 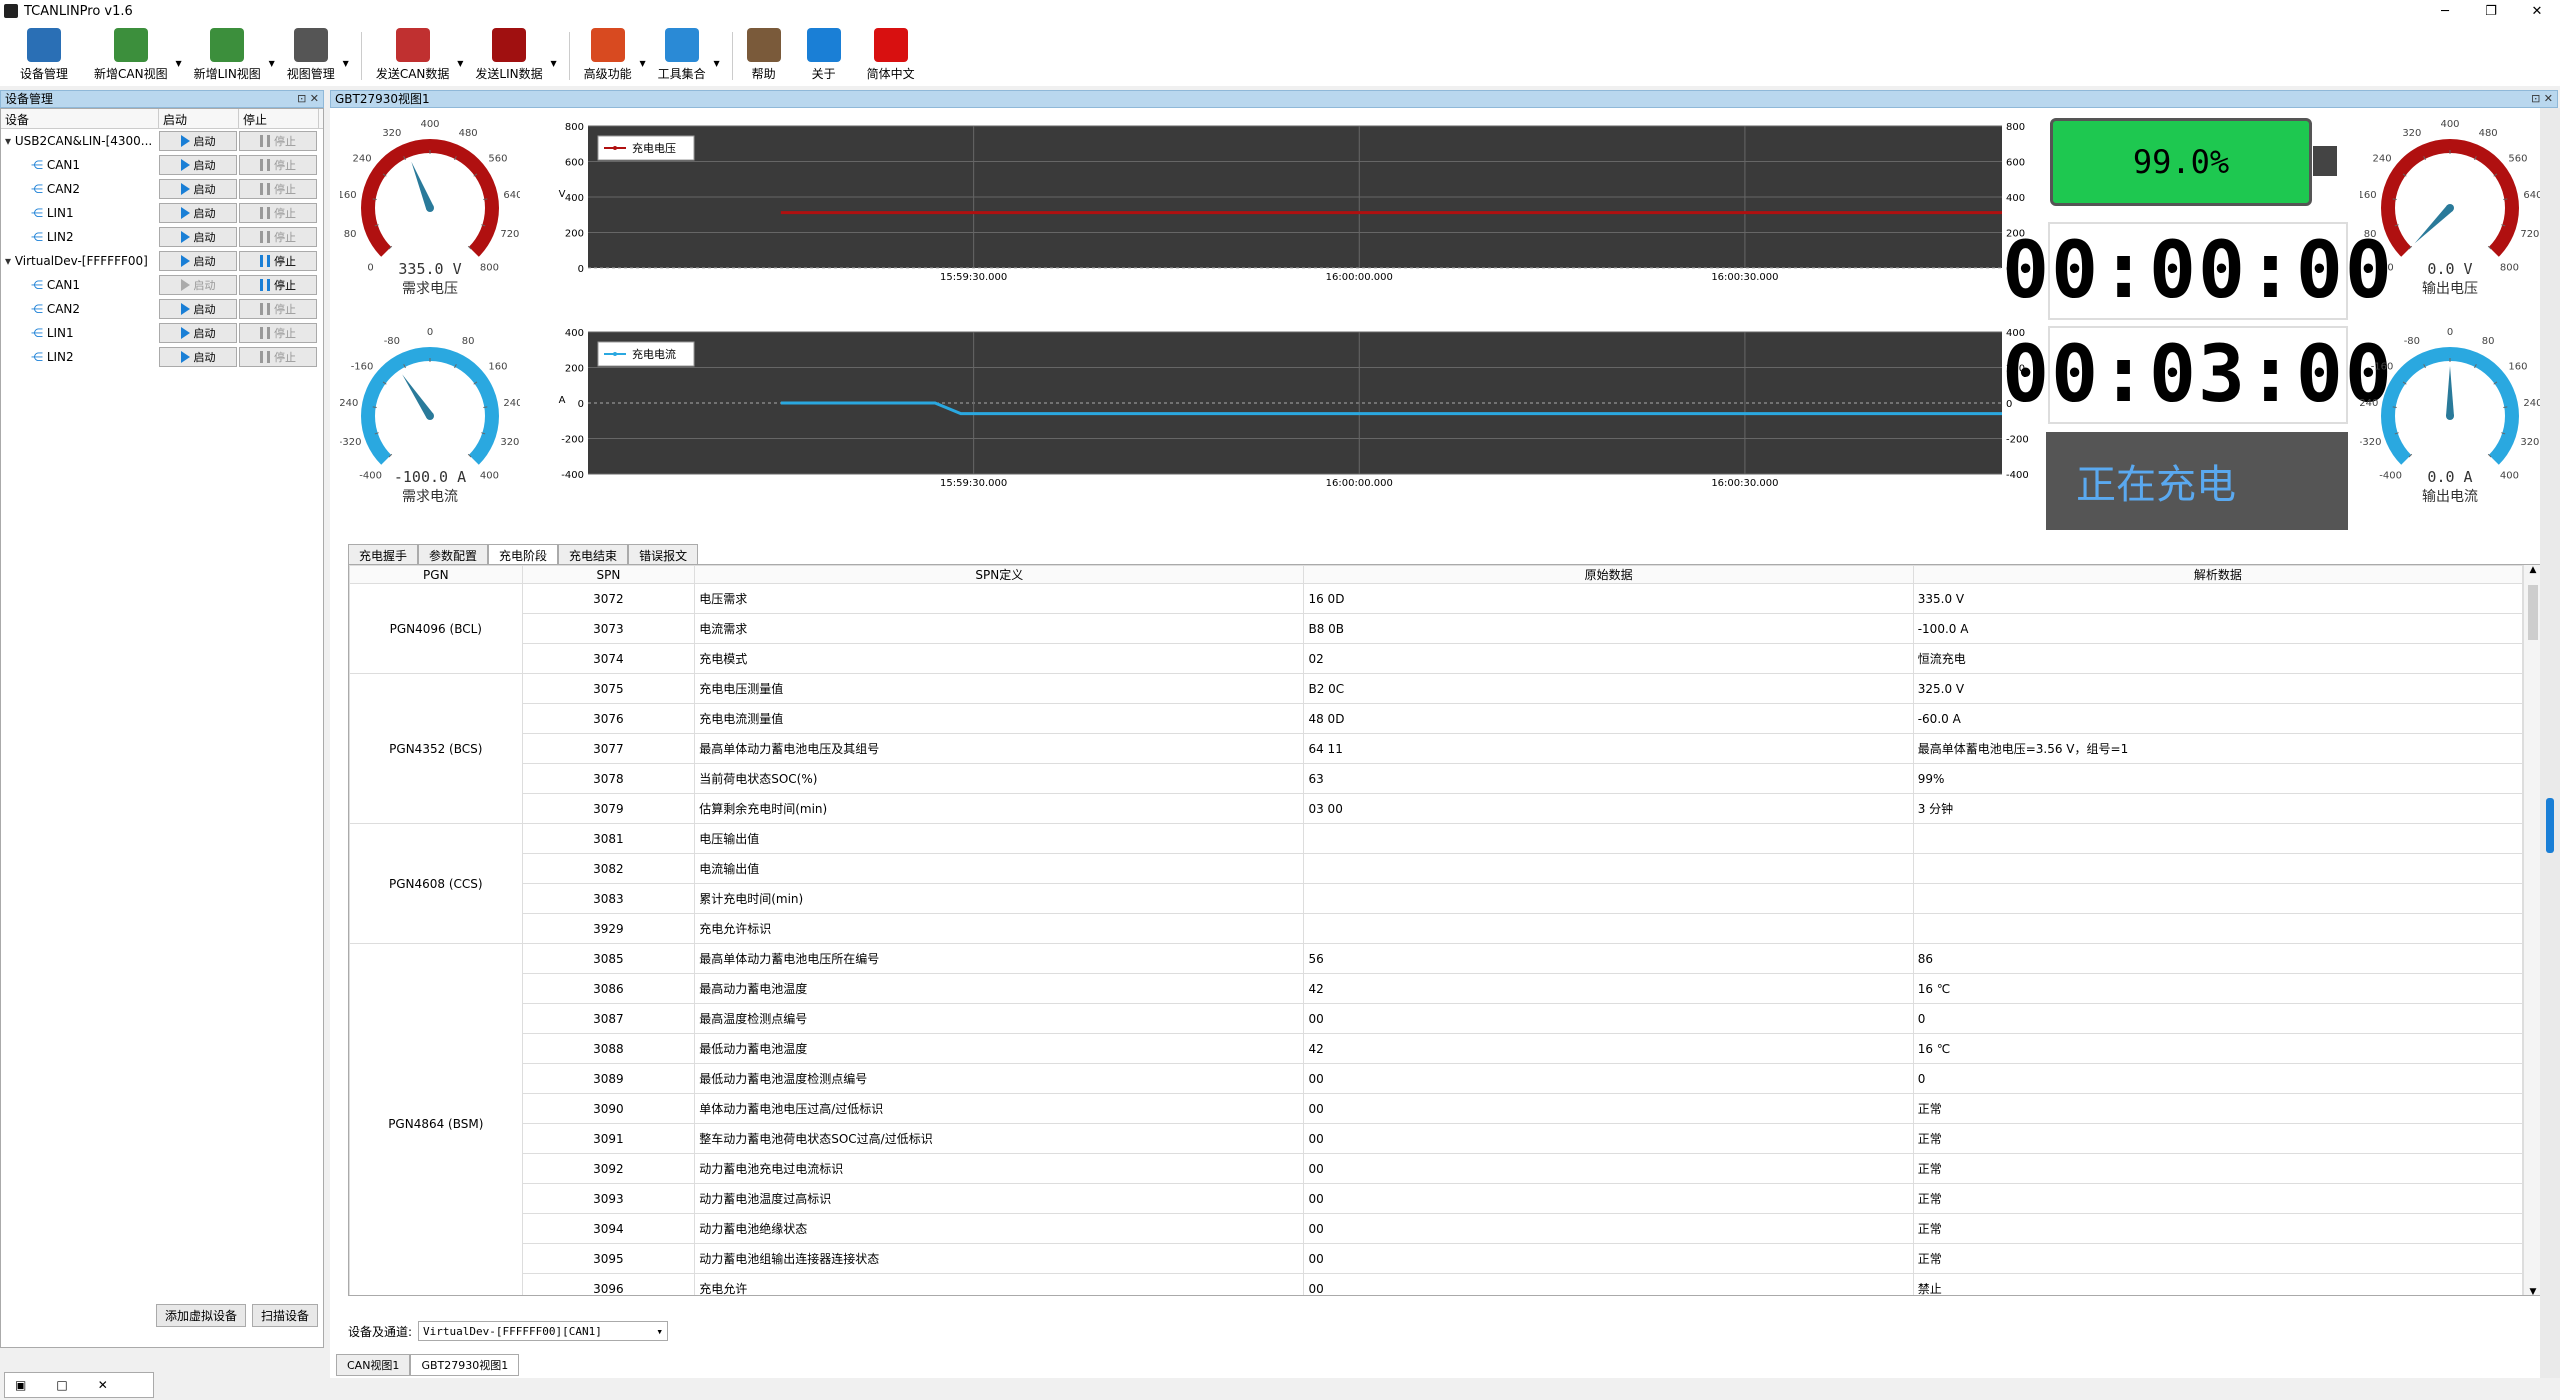 I want to click on toolbar-send-lin-button: 发送LIN数据 ▼, so click(x=516, y=57).